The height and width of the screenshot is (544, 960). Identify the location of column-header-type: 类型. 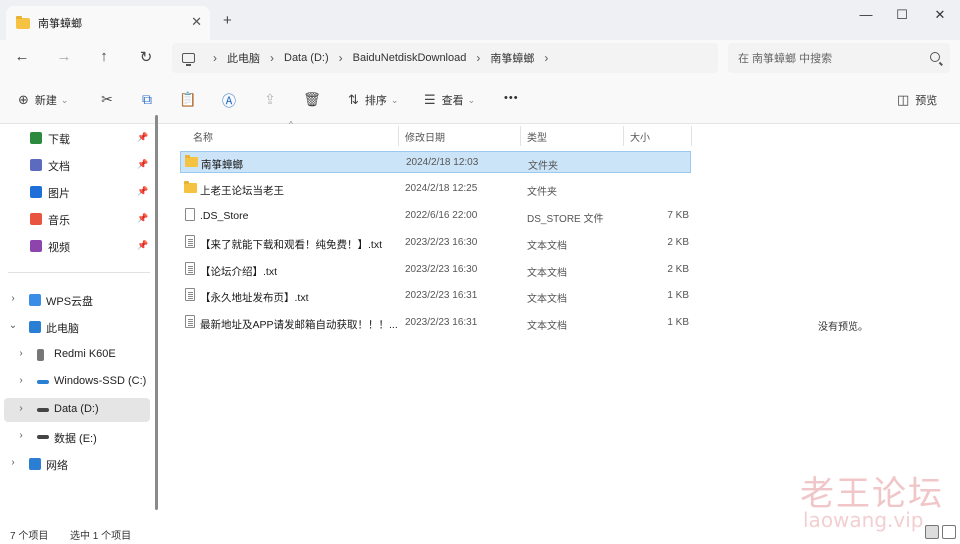
(537, 136).